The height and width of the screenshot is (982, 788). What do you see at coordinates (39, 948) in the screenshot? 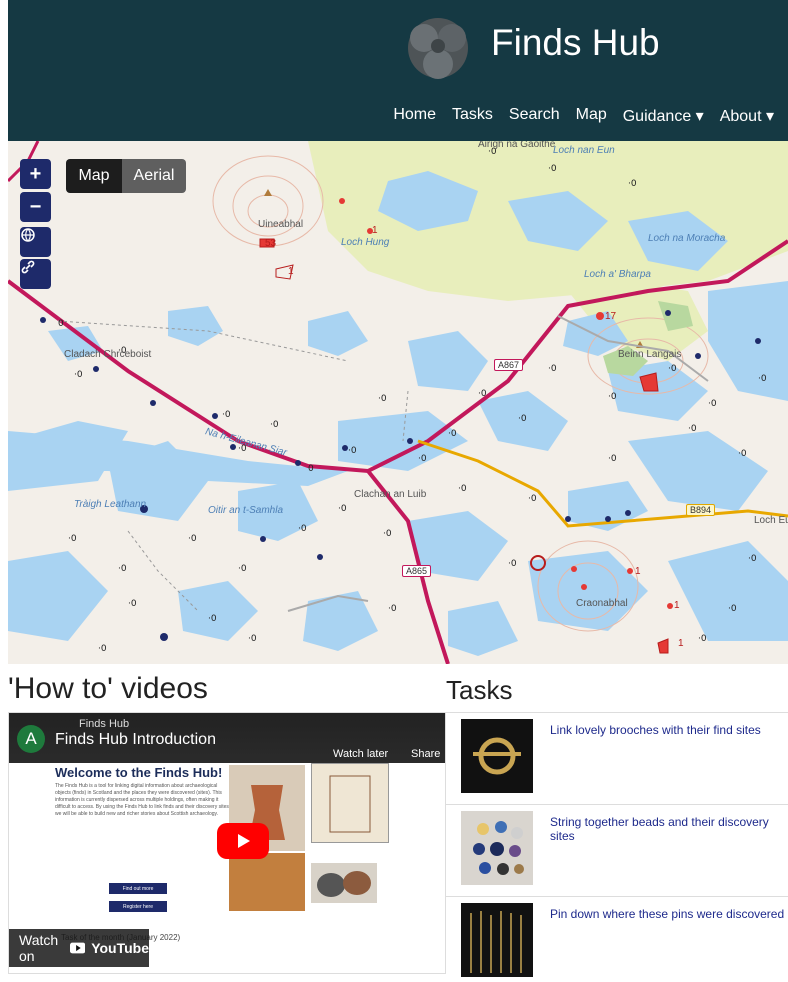
I see `watch-on-label: Watch on` at bounding box center [39, 948].